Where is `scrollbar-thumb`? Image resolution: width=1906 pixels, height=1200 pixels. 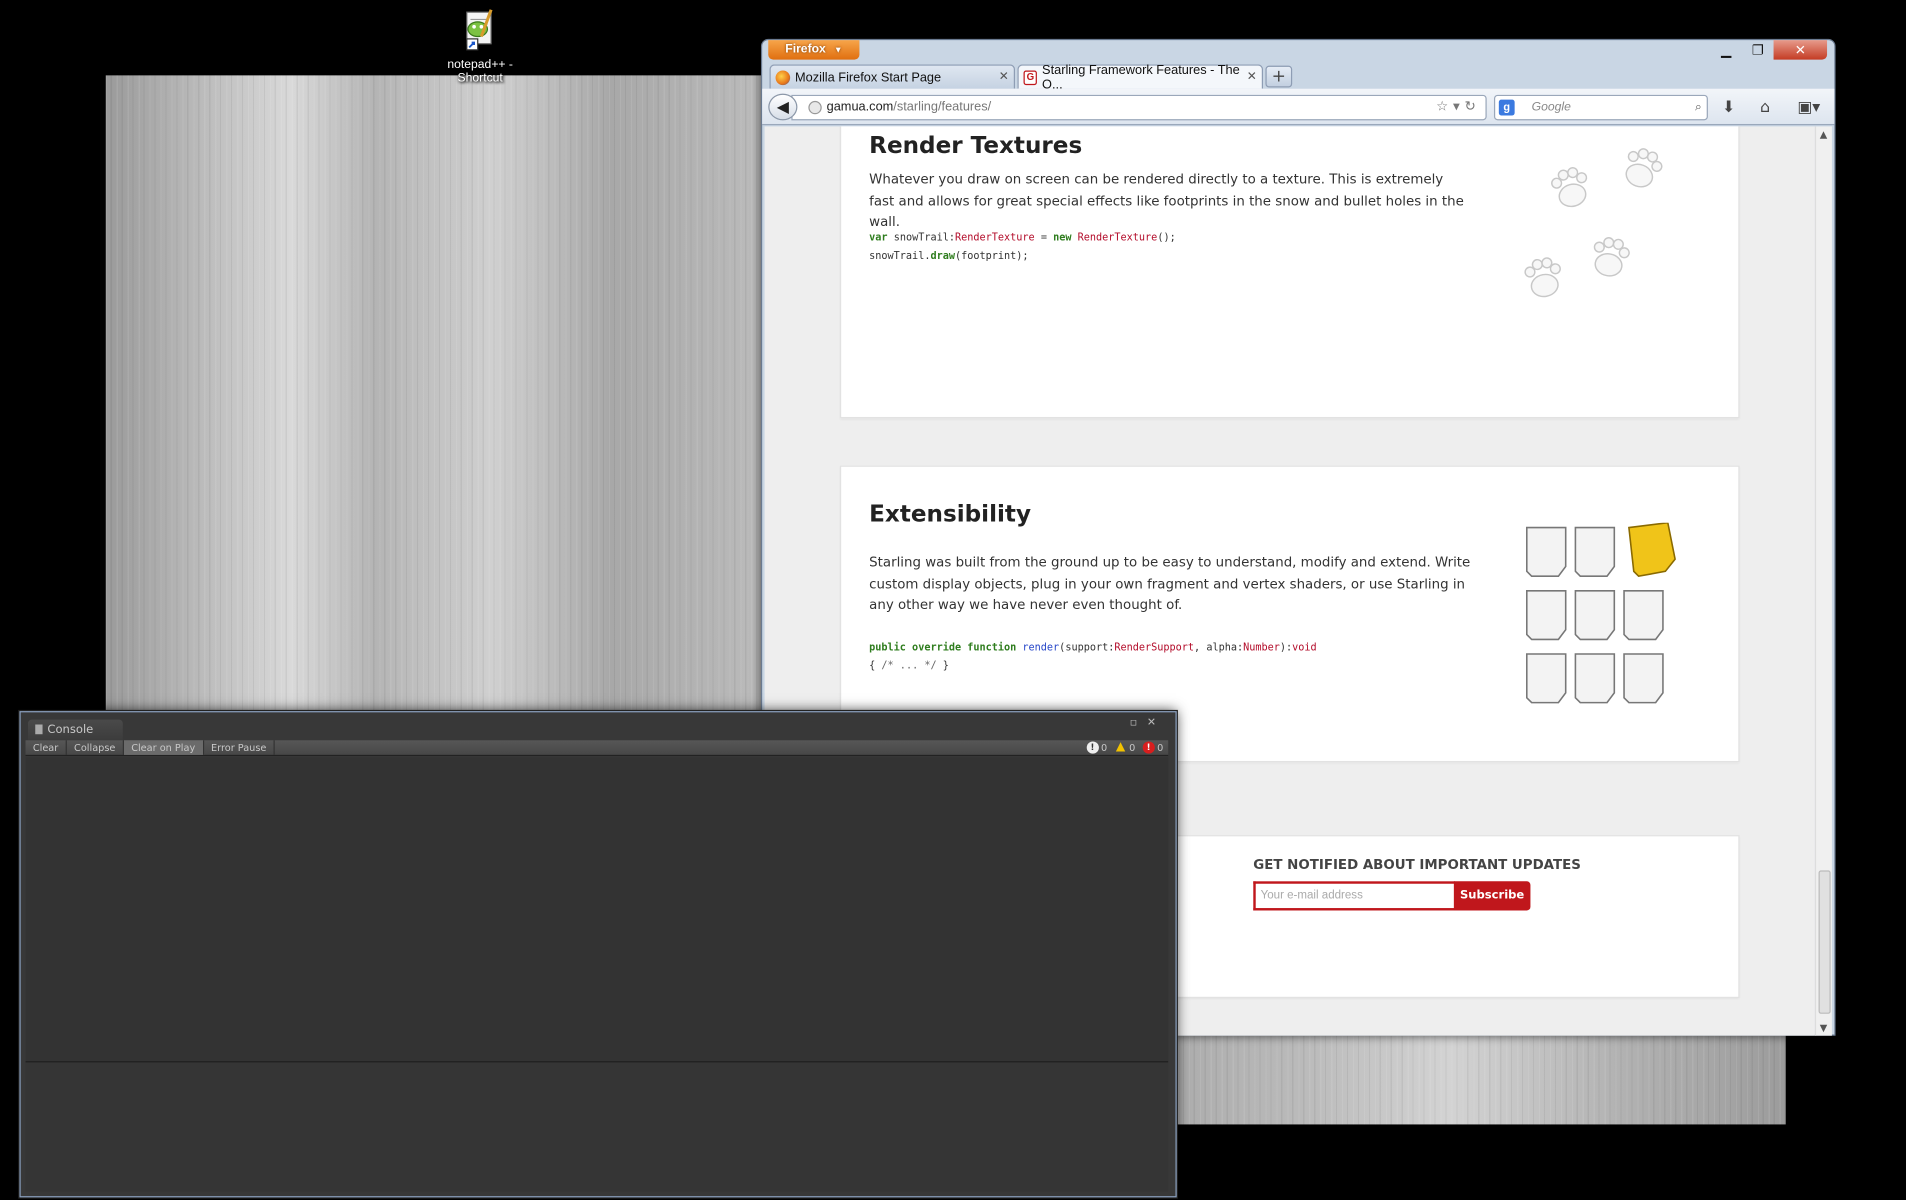
scrollbar-thumb is located at coordinates (1824, 942).